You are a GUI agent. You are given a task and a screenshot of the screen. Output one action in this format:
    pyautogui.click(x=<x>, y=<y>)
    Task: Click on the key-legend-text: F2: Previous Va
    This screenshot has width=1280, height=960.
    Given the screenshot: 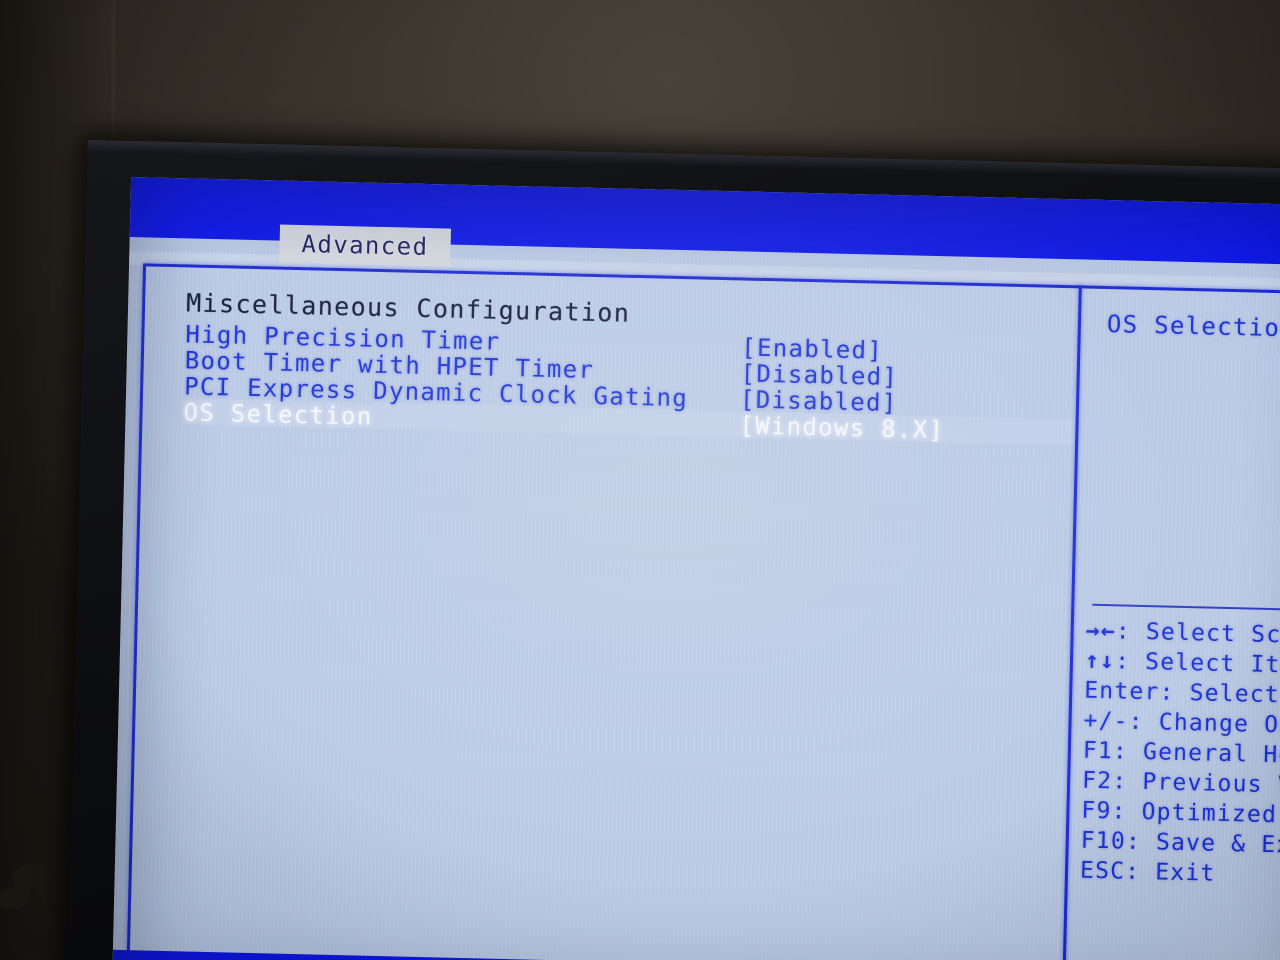 What is the action you would take?
    pyautogui.click(x=1180, y=783)
    